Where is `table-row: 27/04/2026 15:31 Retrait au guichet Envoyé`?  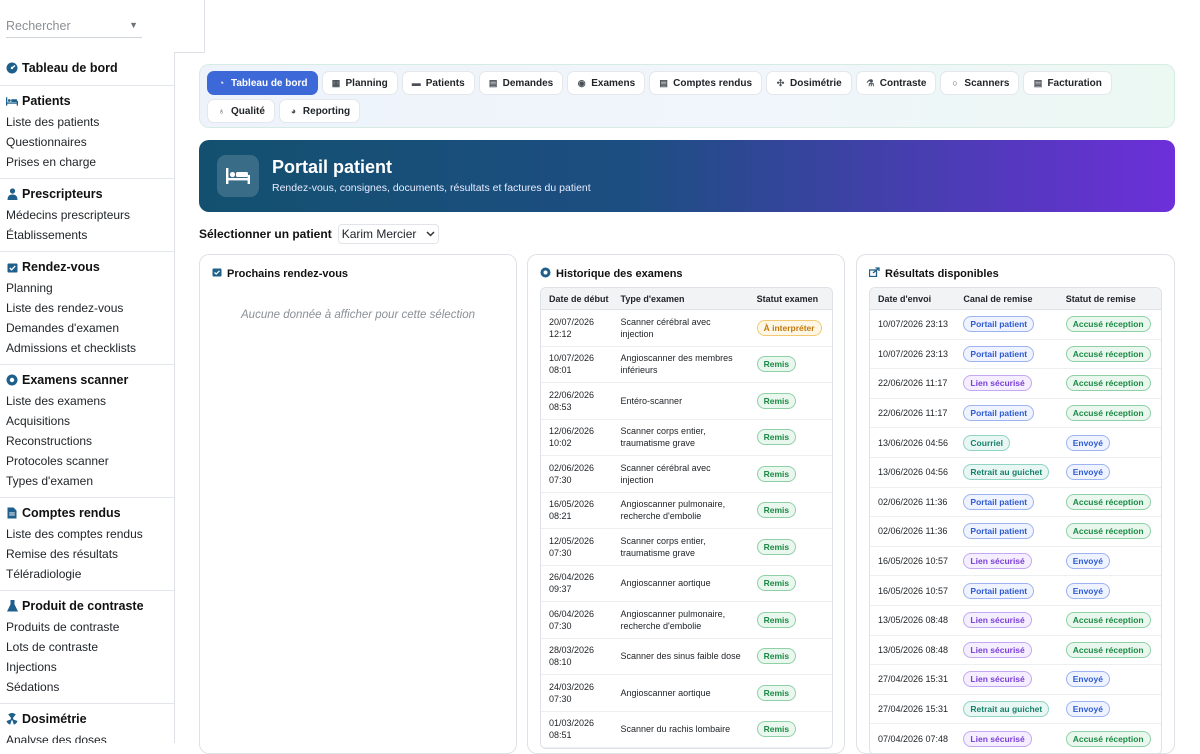 table-row: 27/04/2026 15:31 Retrait au guichet Envoyé is located at coordinates (1015, 710).